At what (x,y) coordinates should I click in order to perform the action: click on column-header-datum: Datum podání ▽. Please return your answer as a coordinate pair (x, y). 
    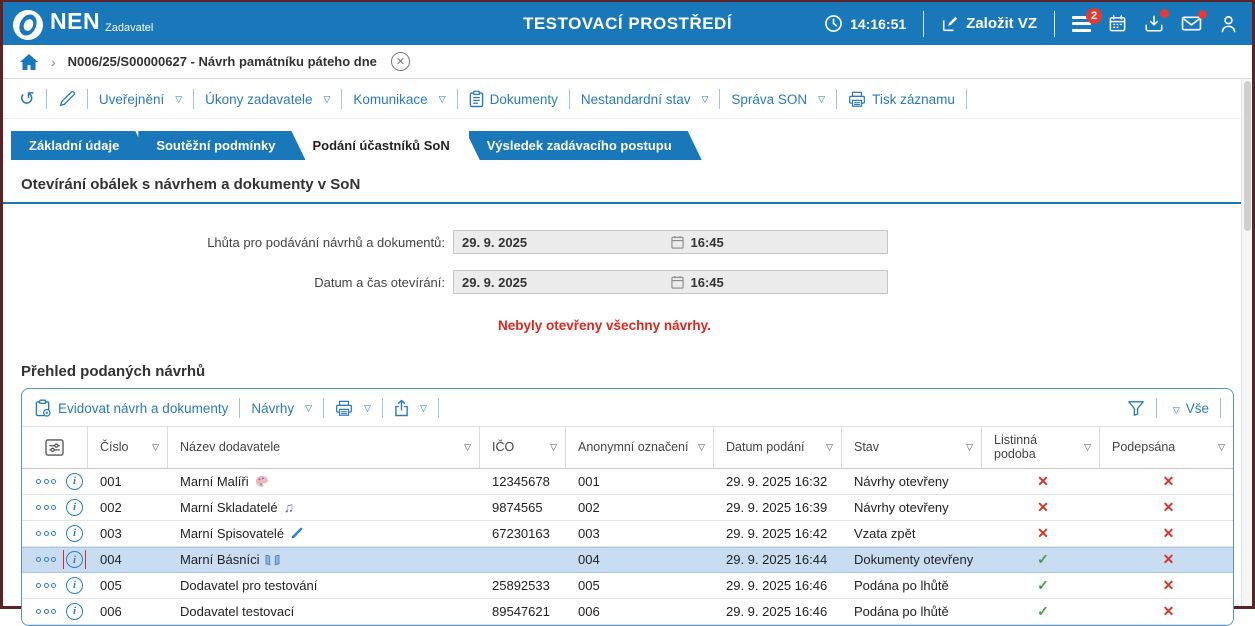
    Looking at the image, I should click on (778, 447).